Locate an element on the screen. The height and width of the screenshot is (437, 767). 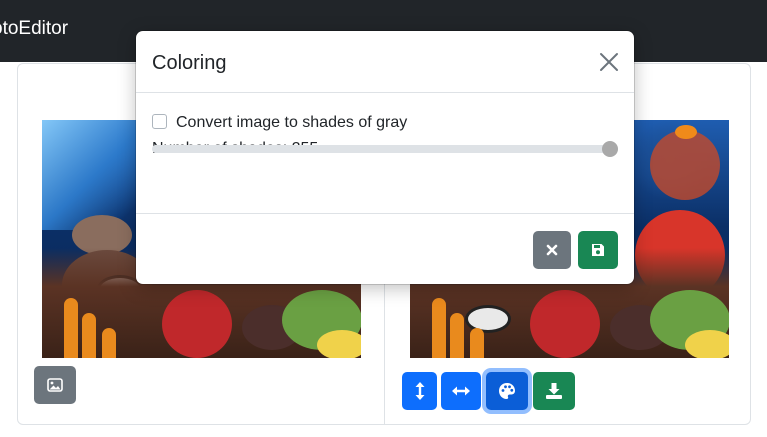
save-icon is located at coordinates (598, 250).